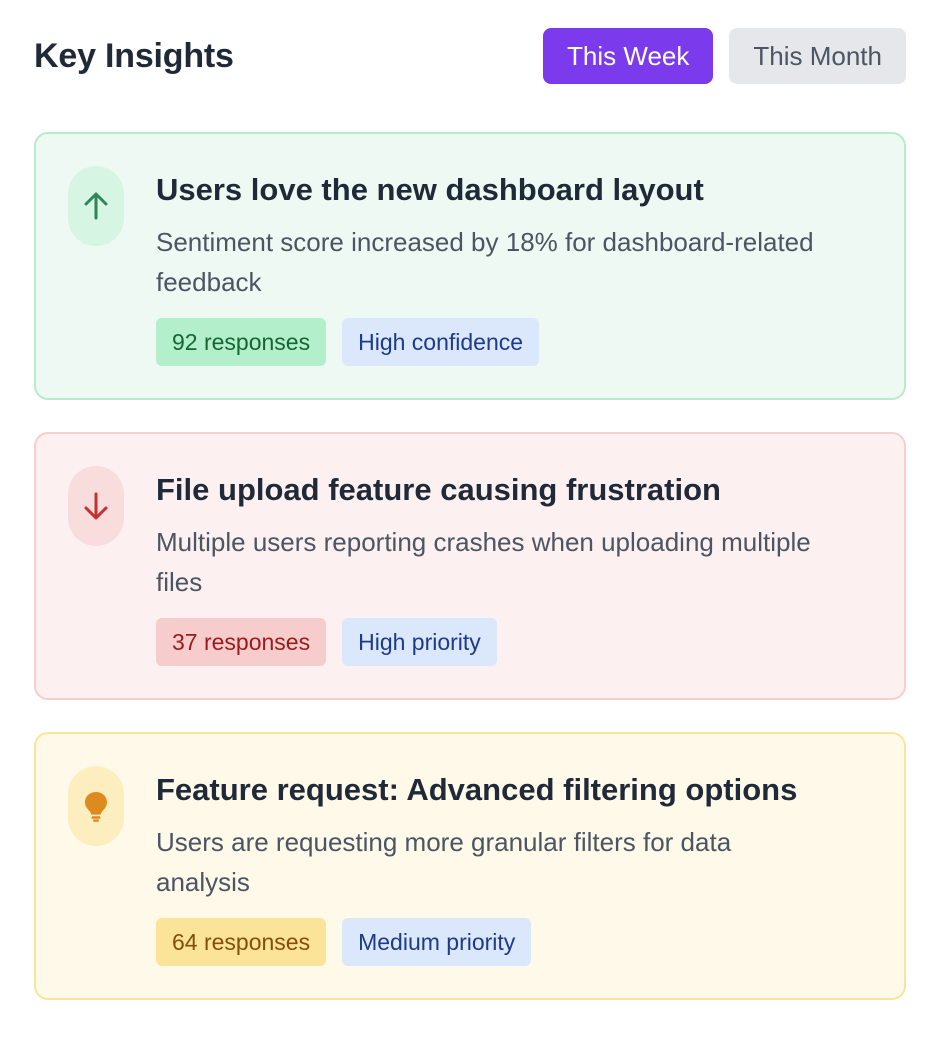 The height and width of the screenshot is (1040, 934). I want to click on insight-title: Users love the new dashboard layout, so click(430, 189).